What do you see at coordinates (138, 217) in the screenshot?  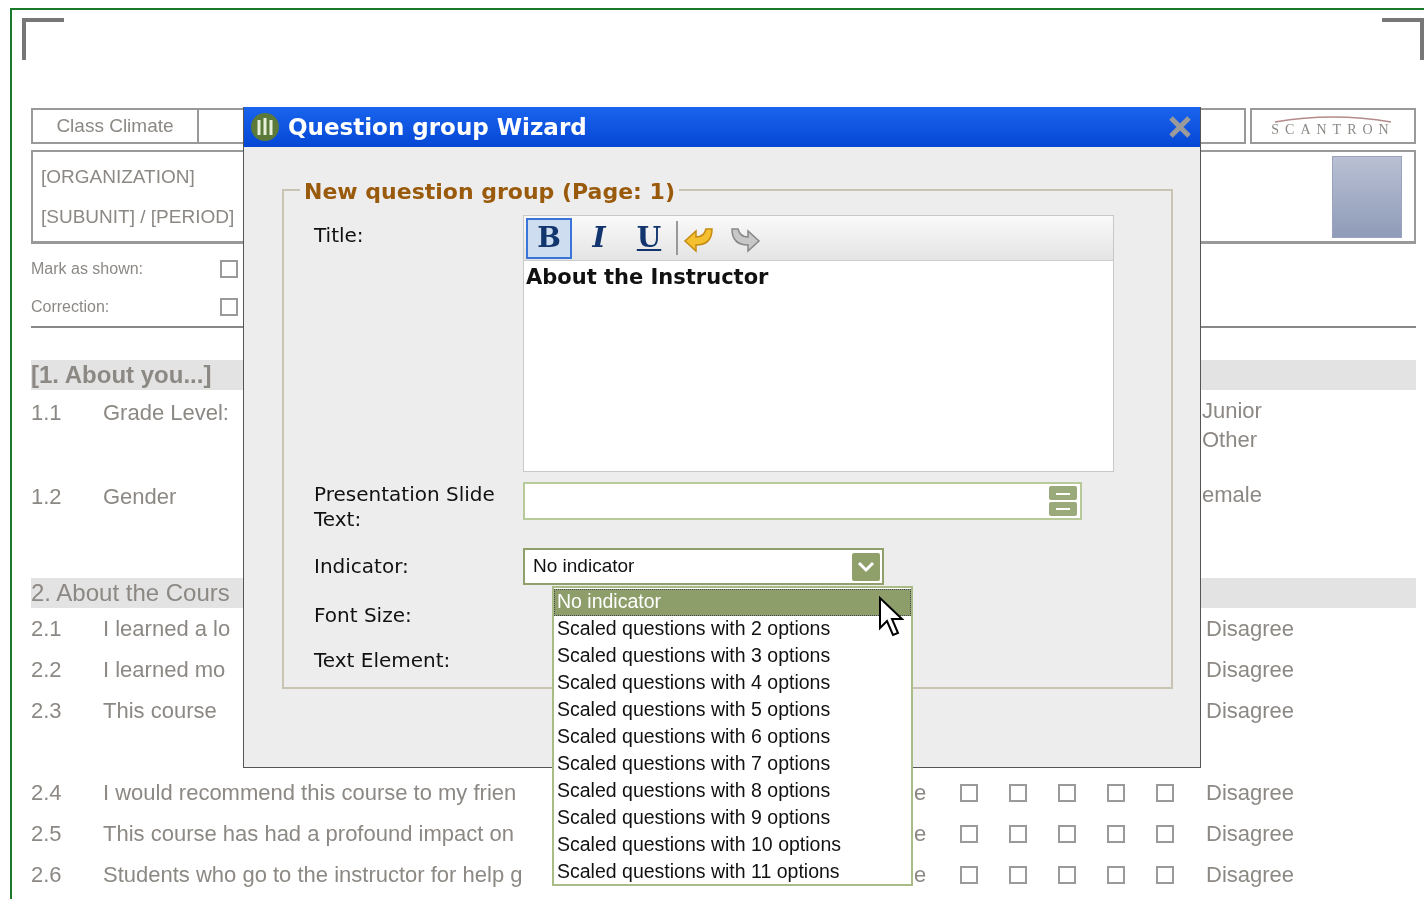 I see `subunit-period-text: [SUBUNIT] / [PERIOD]` at bounding box center [138, 217].